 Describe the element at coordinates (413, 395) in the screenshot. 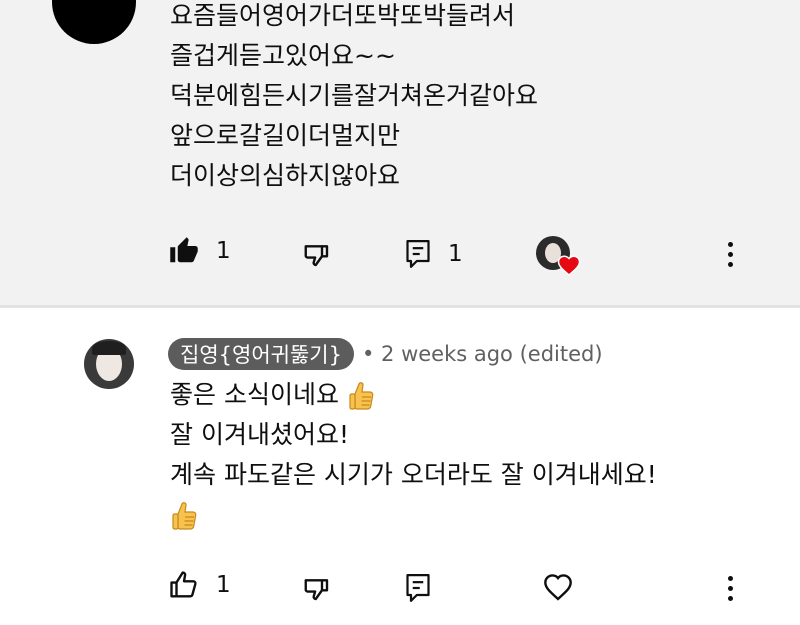

I see `comment-line: 좋은 소식이네요` at that location.